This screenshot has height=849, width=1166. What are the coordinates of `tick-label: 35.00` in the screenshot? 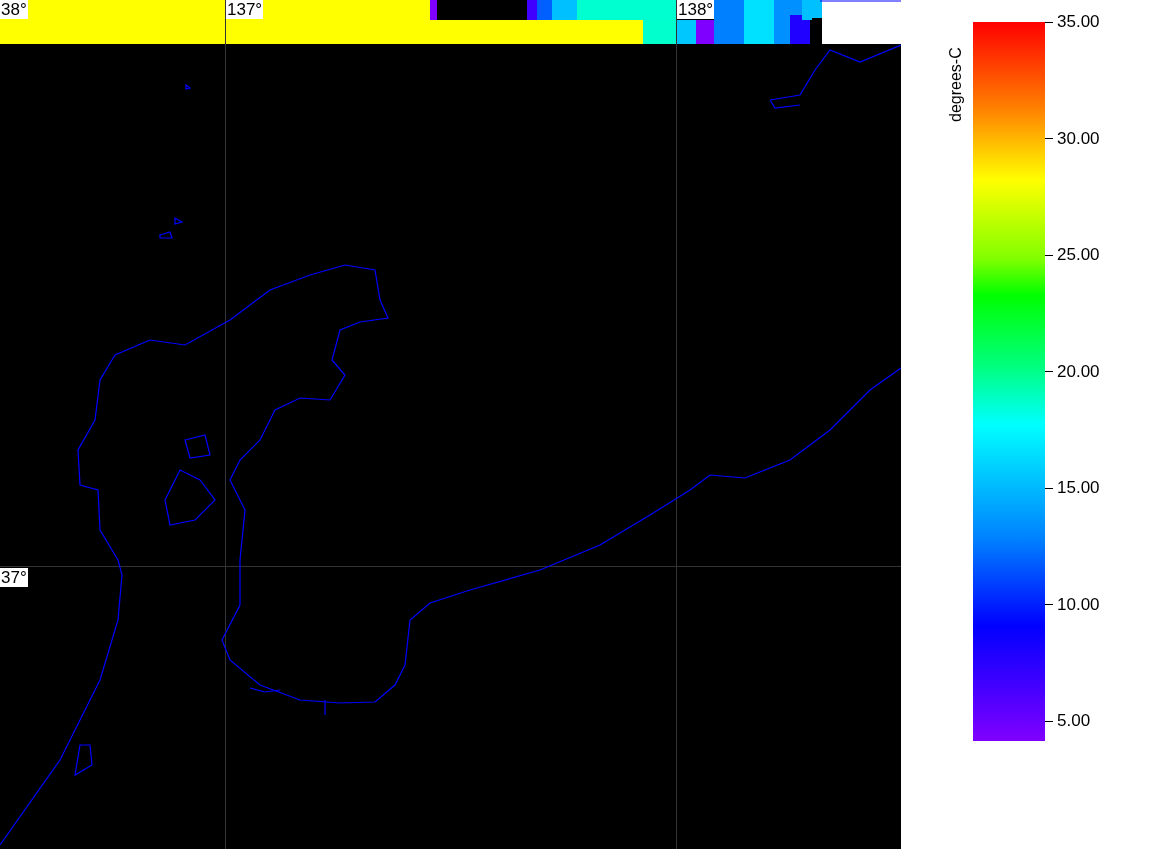 It's located at (1078, 22).